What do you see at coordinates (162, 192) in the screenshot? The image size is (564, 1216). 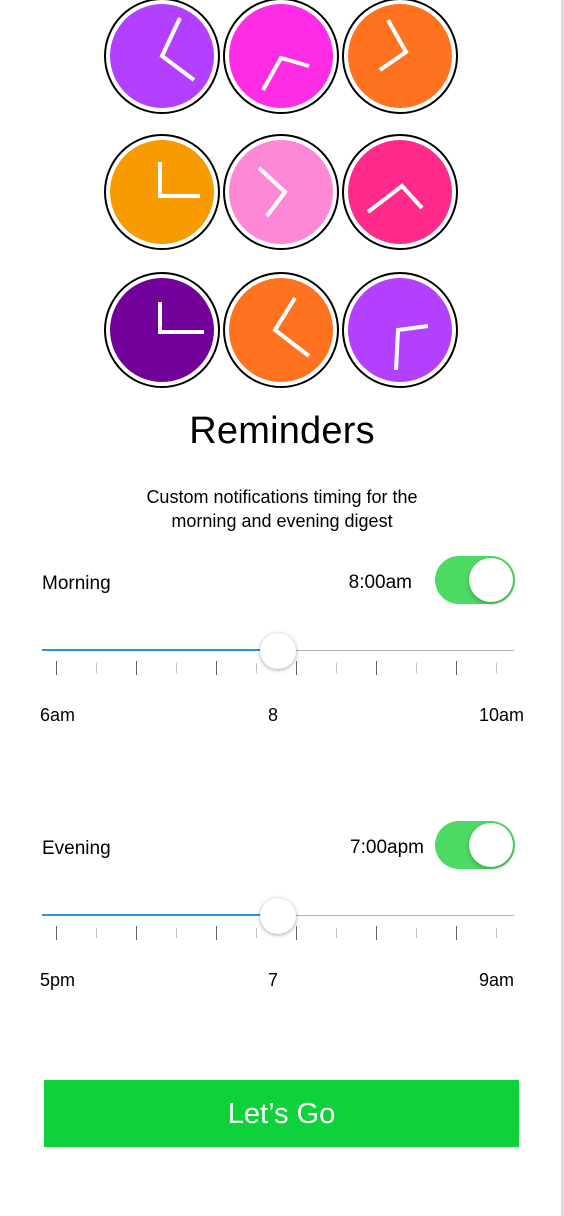 I see `clock-icon-amber` at bounding box center [162, 192].